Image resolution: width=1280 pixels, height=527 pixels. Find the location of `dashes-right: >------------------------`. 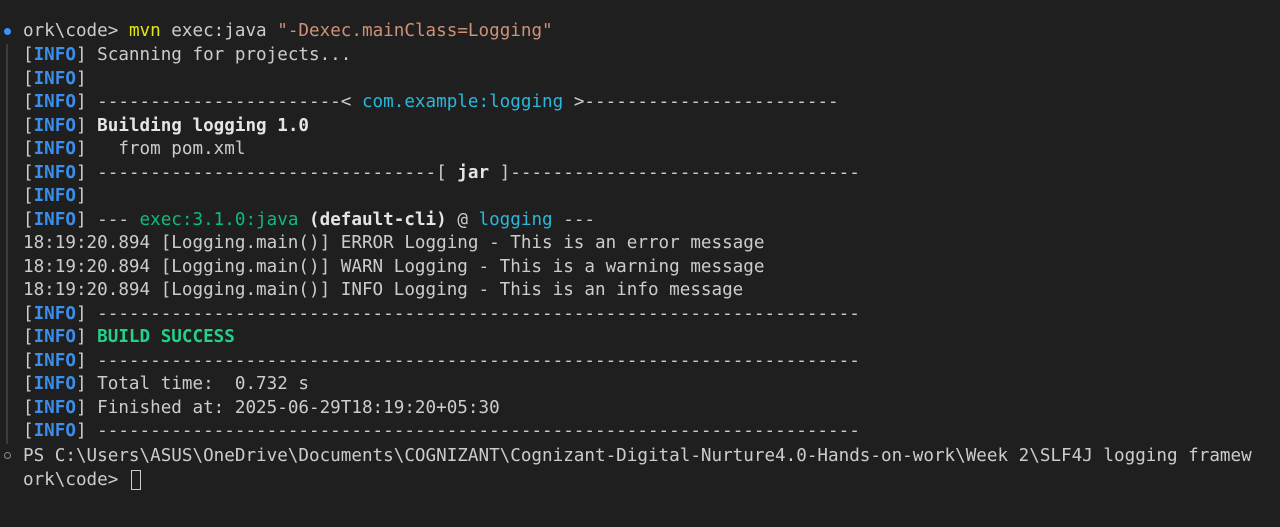

dashes-right: >------------------------ is located at coordinates (701, 102).